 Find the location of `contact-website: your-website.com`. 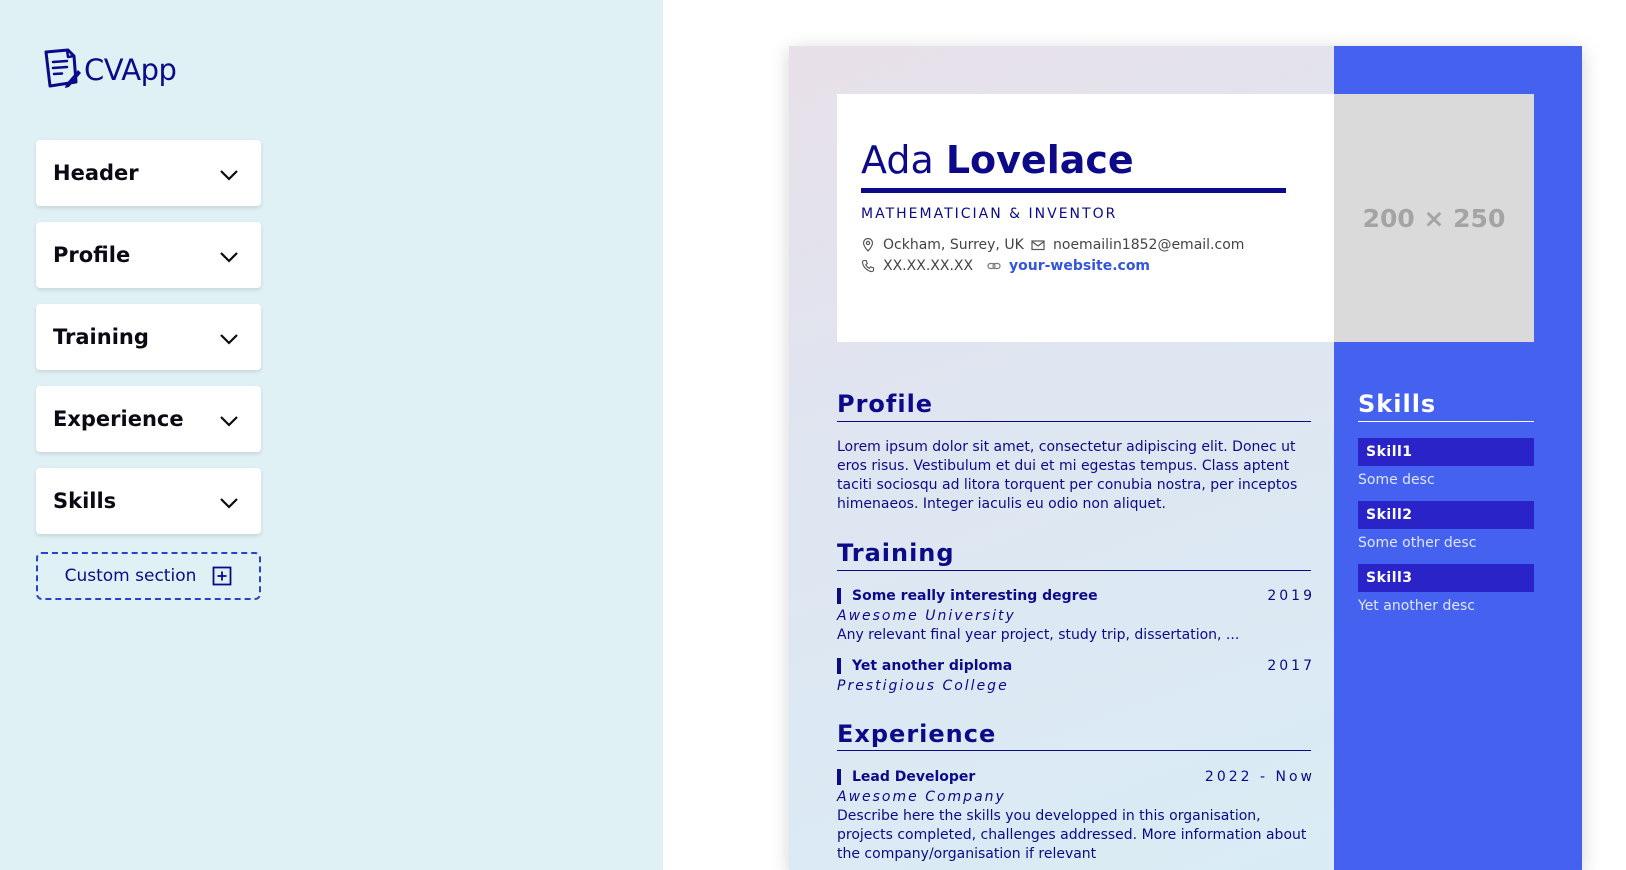

contact-website: your-website.com is located at coordinates (1068, 266).